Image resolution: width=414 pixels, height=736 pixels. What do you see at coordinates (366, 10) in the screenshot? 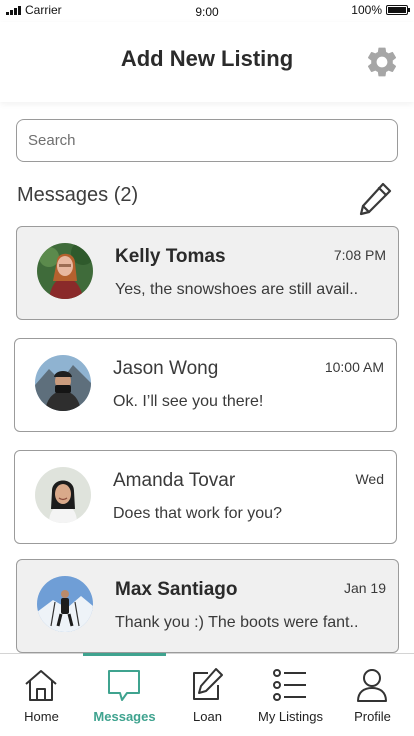
I see `battery-percent: 100%` at bounding box center [366, 10].